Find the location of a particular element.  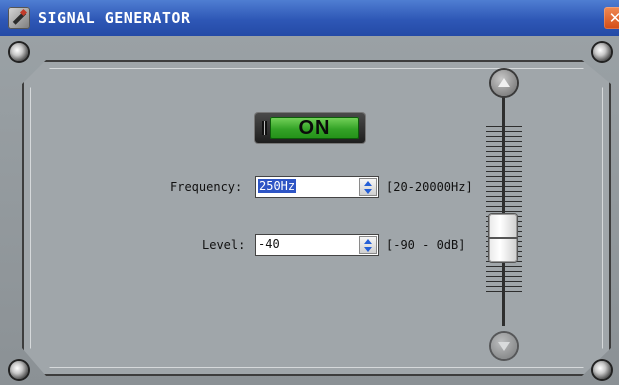

power-button-face: ON is located at coordinates (314, 128).